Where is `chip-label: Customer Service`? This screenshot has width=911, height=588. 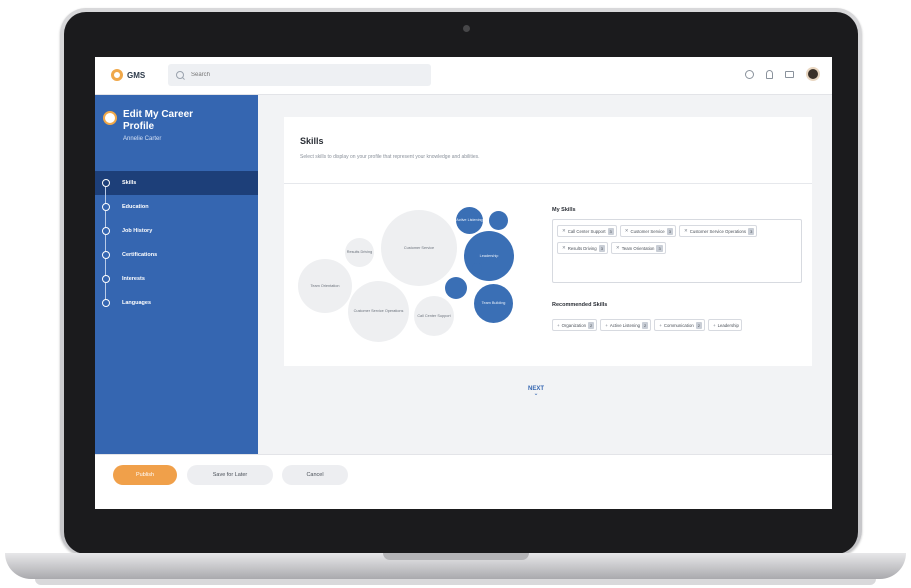
chip-label: Customer Service is located at coordinates (647, 231).